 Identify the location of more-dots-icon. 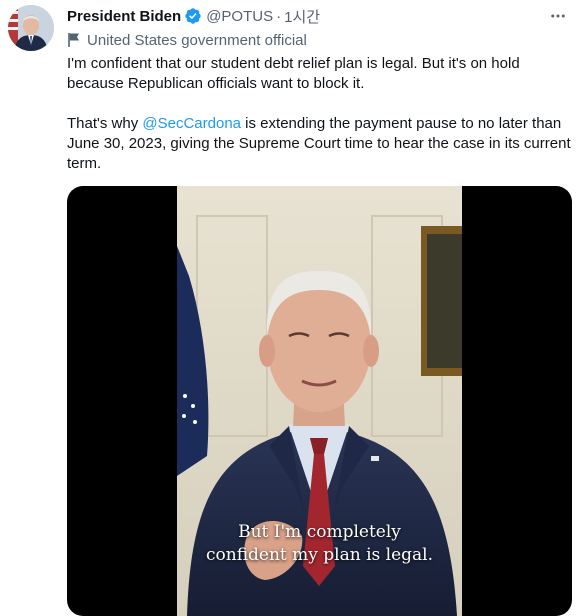
(558, 16).